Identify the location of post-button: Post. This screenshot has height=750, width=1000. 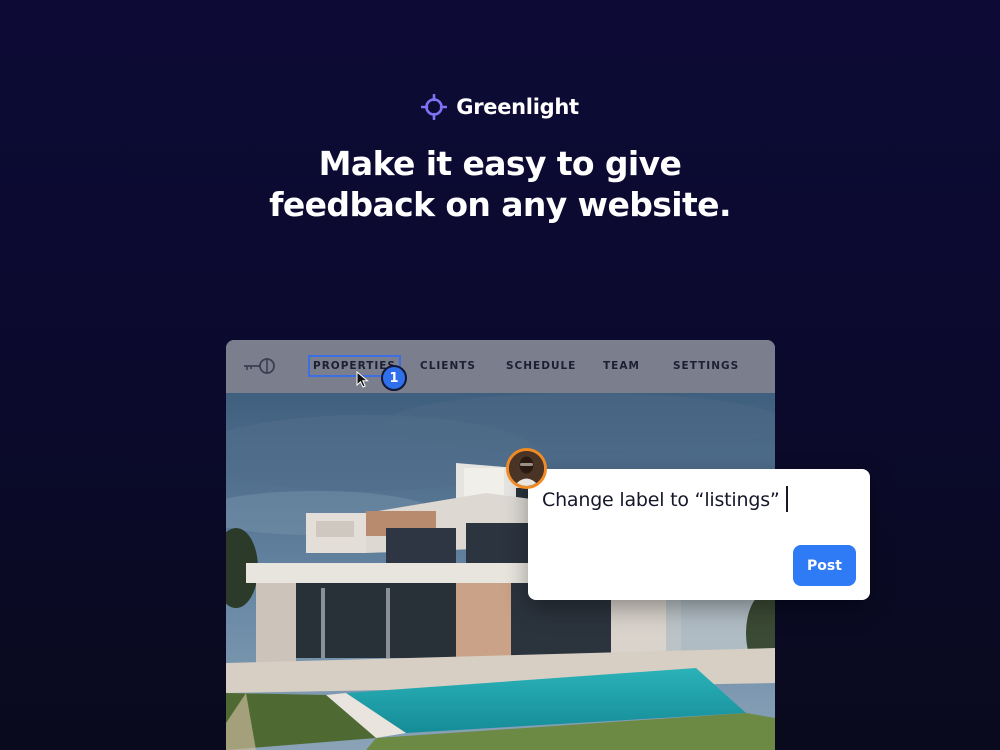
(824, 565).